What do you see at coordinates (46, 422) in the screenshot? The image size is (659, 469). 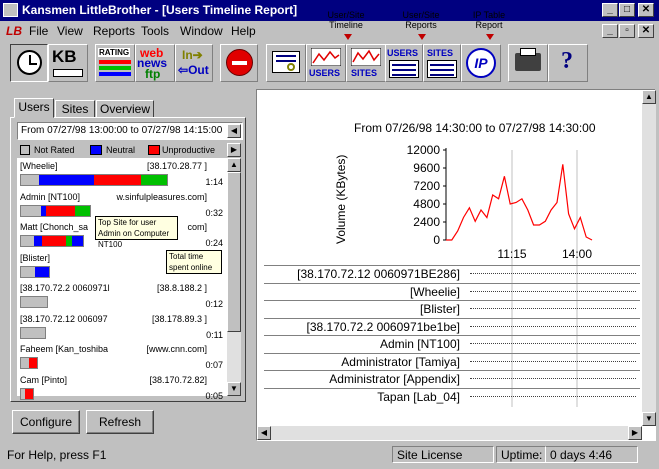 I see `configure-button: Configure` at bounding box center [46, 422].